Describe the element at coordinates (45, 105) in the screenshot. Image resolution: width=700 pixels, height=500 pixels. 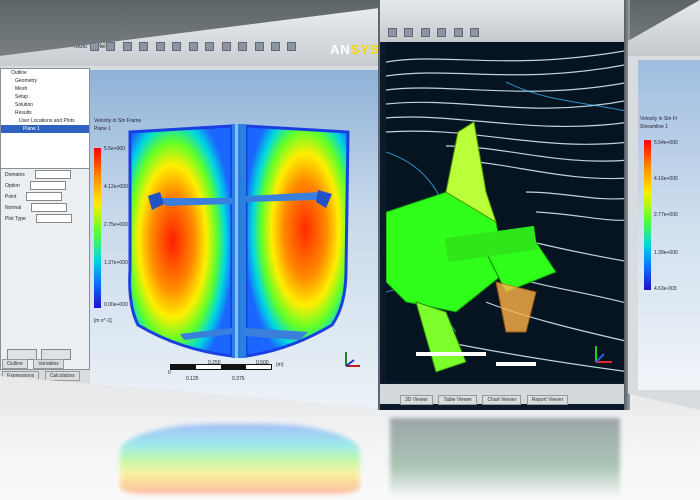
I see `tree-item: Solution` at that location.